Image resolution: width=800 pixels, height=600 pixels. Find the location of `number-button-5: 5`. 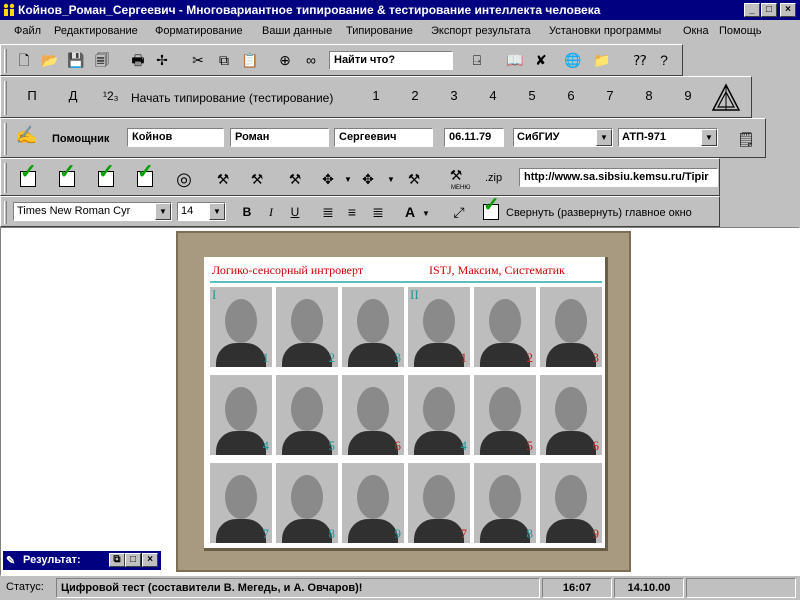

number-button-5: 5 is located at coordinates (532, 95).